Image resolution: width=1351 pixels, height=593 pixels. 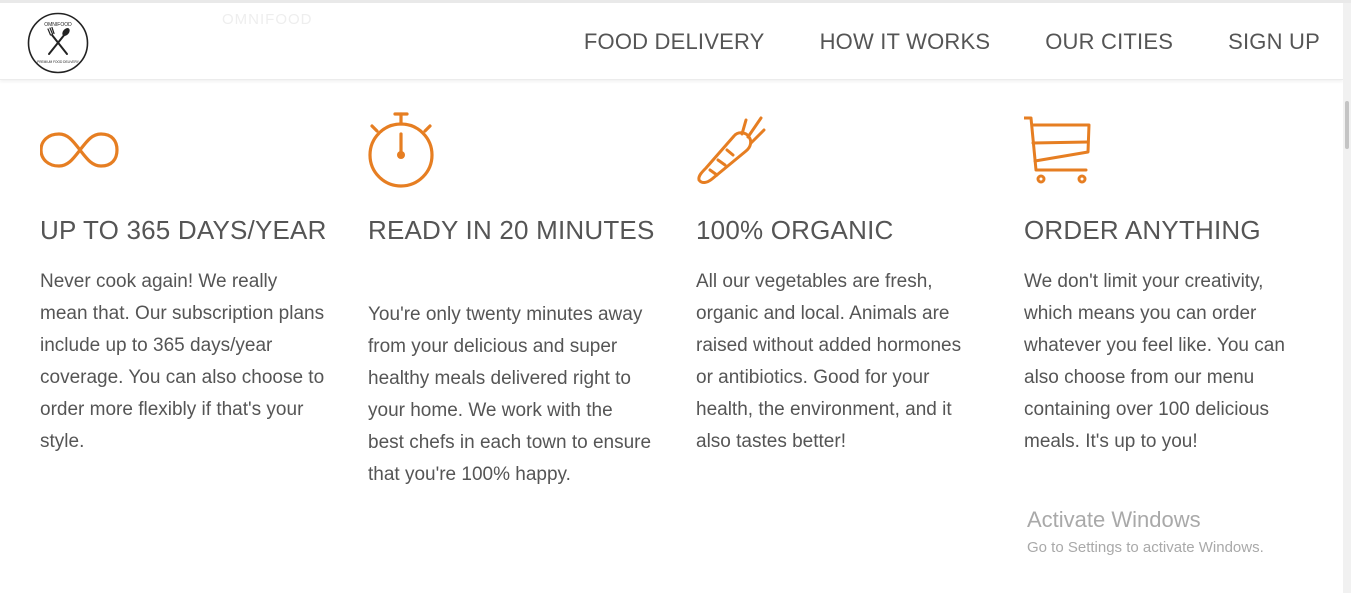 What do you see at coordinates (58, 25) in the screenshot?
I see `svg-text: OMNIFOOD` at bounding box center [58, 25].